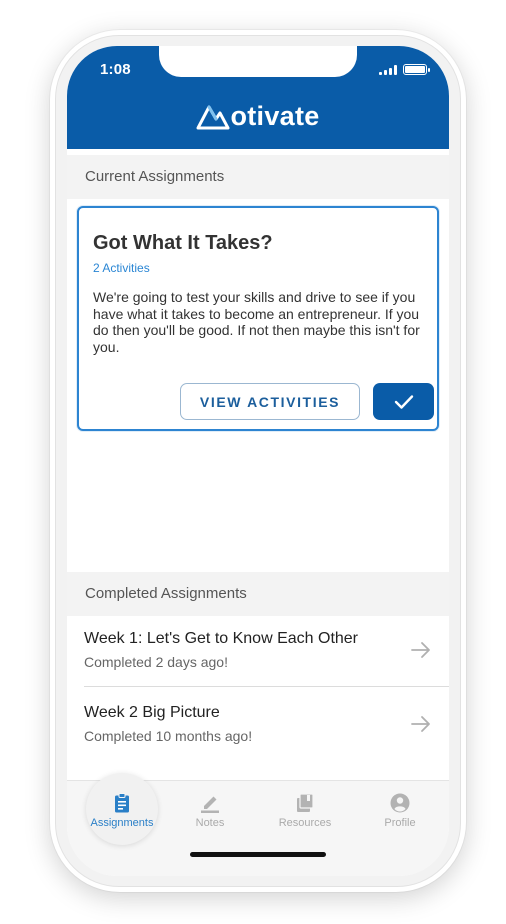  I want to click on logo-text: otivate, so click(275, 116).